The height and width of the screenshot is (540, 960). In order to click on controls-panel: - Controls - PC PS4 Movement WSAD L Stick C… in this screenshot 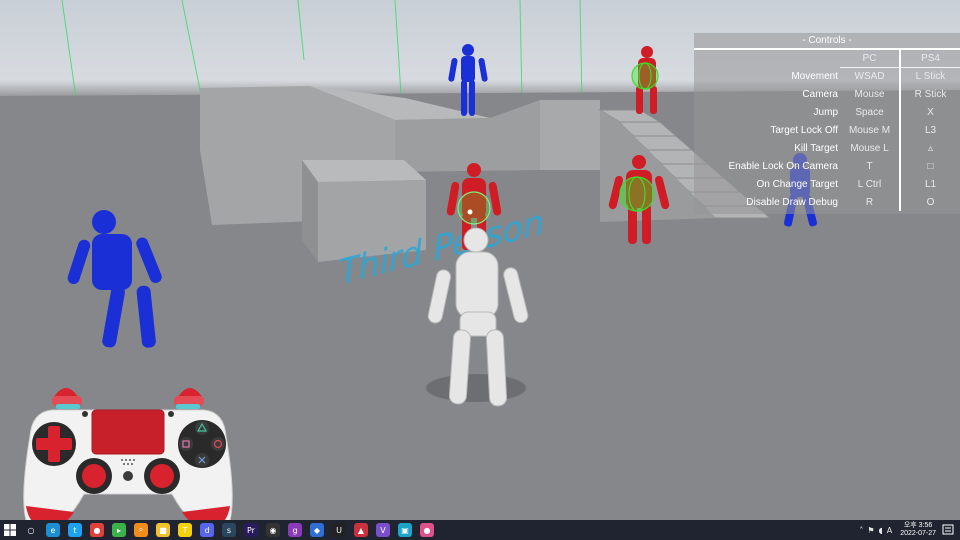, I will do `click(827, 123)`.